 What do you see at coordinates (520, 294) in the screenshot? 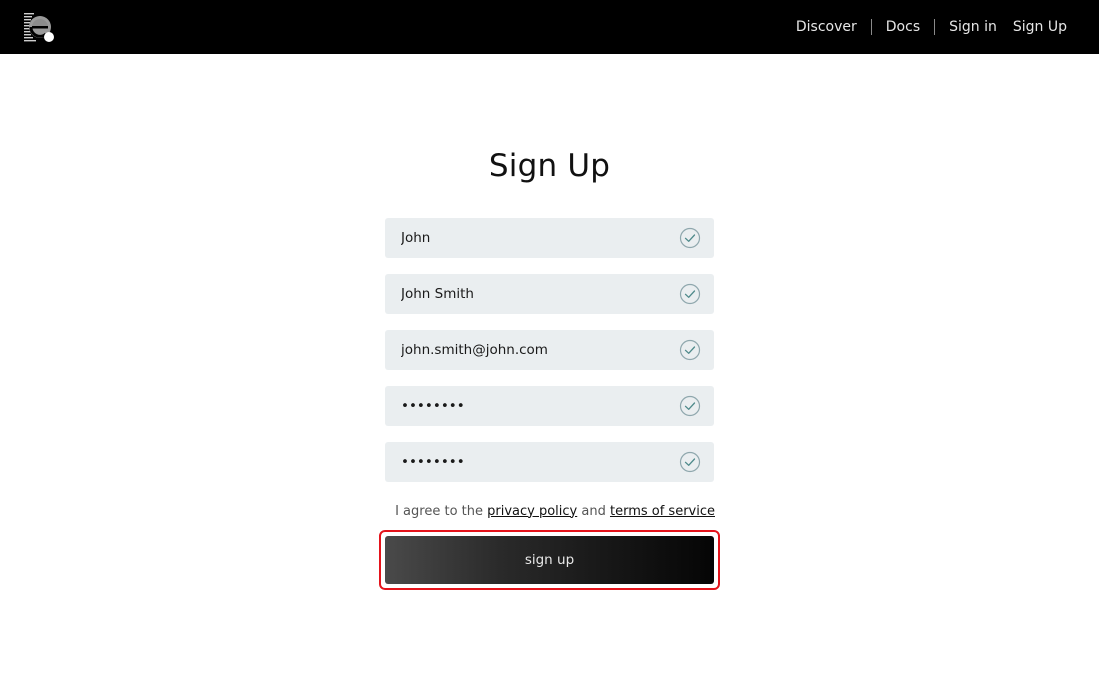
I see `full-name-input` at bounding box center [520, 294].